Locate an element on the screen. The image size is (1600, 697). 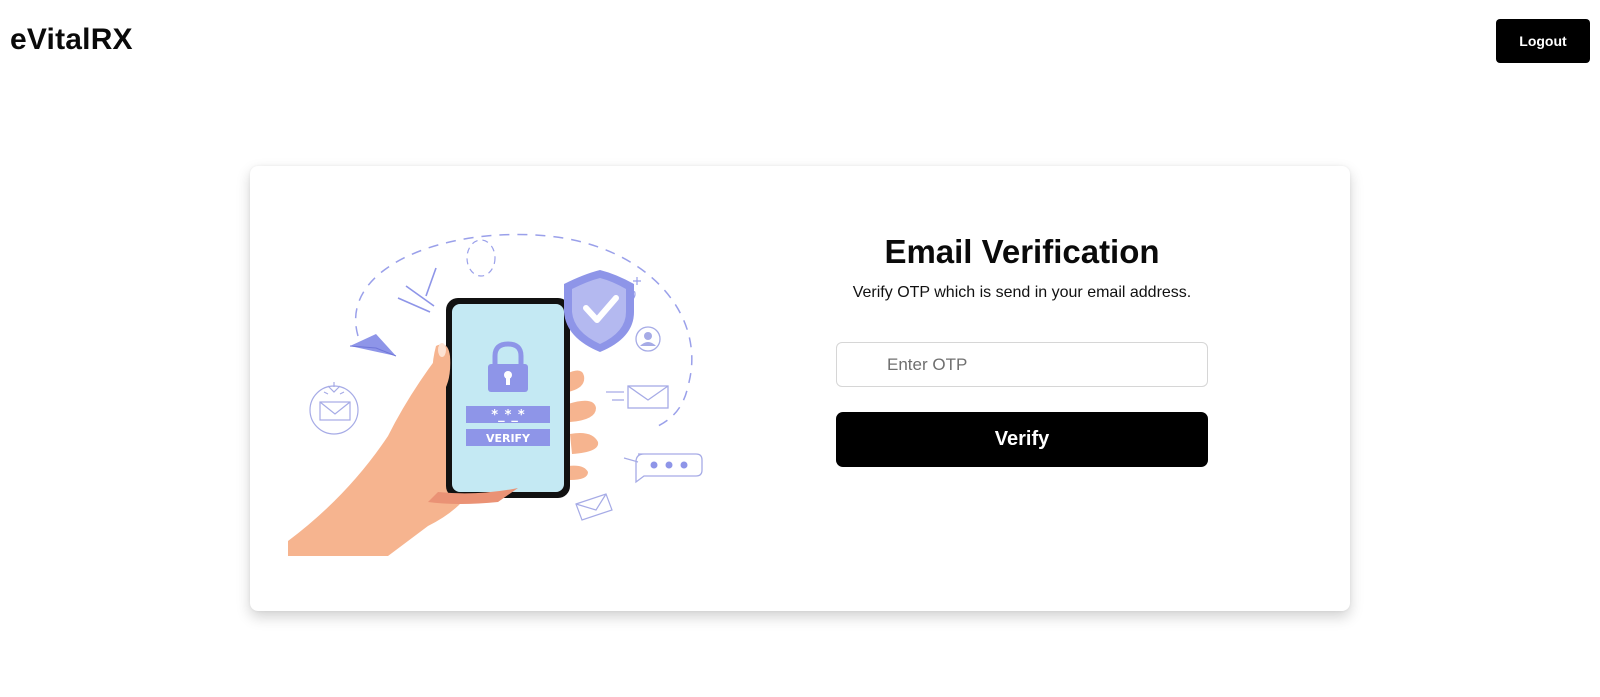
verify-button: Verify is located at coordinates (1022, 439).